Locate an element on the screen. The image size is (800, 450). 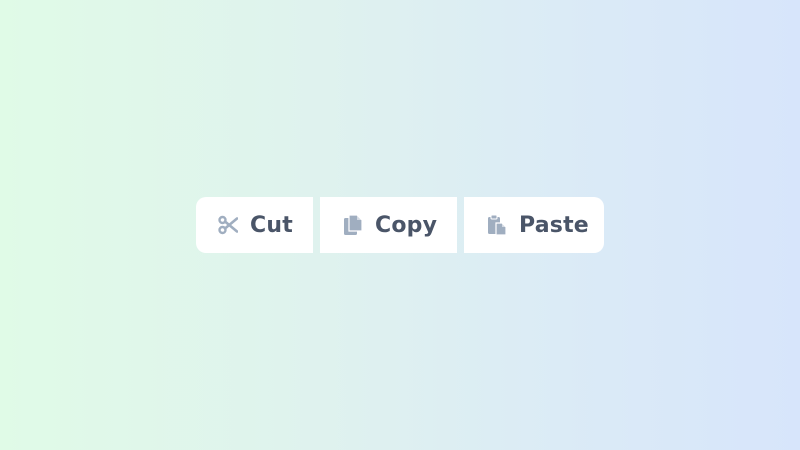
paste-button: Paste is located at coordinates (534, 225).